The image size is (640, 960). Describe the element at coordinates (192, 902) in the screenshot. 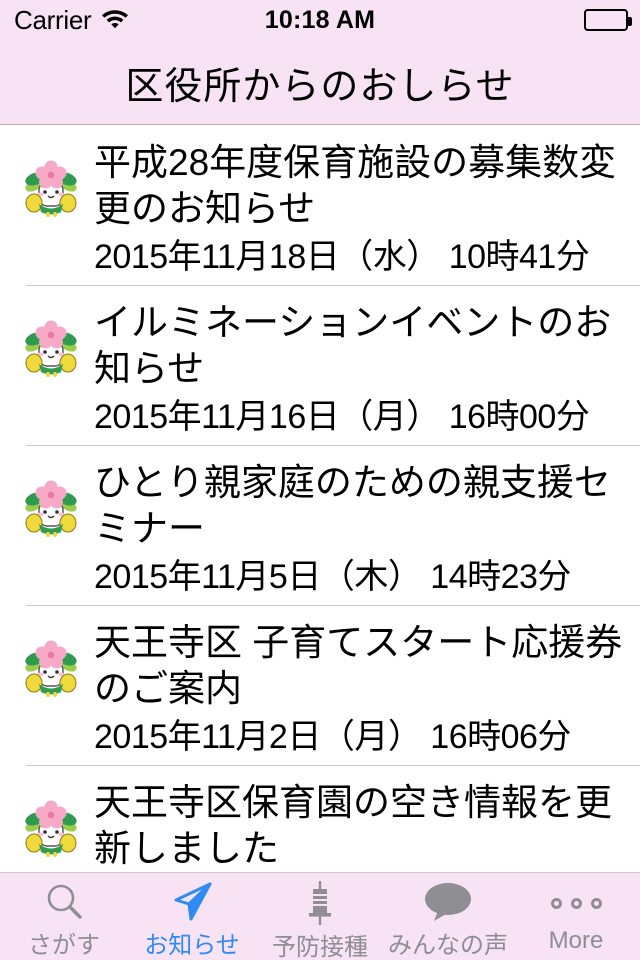

I see `paper-plane-icon` at that location.